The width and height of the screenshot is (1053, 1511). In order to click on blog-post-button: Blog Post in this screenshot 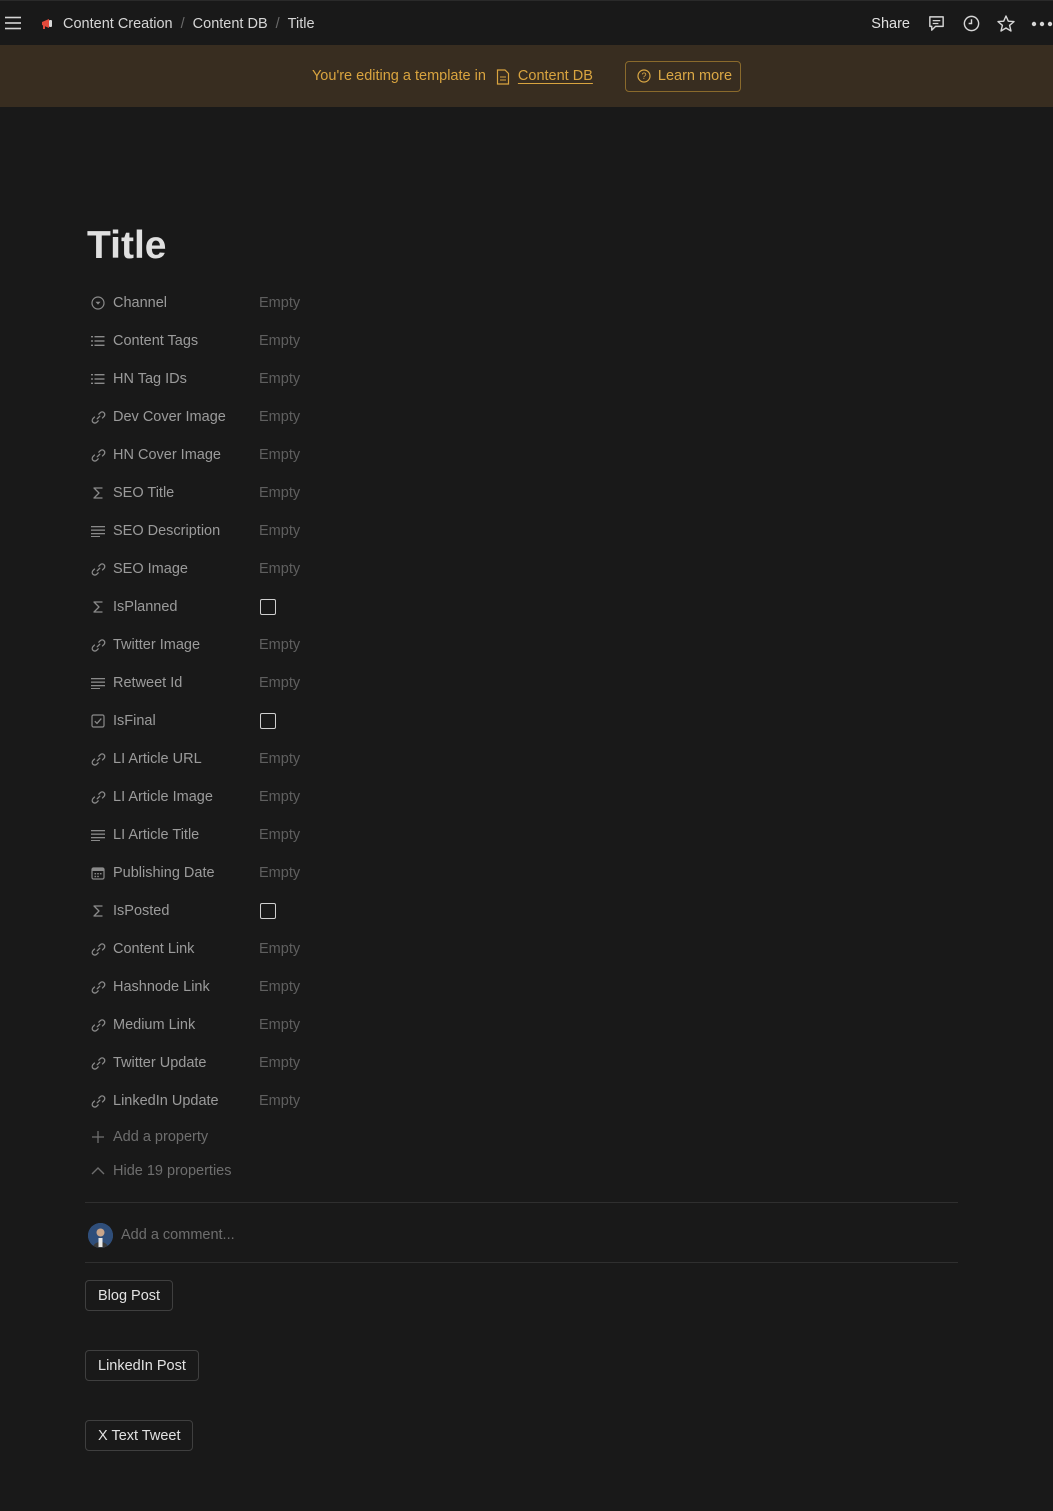, I will do `click(129, 1295)`.